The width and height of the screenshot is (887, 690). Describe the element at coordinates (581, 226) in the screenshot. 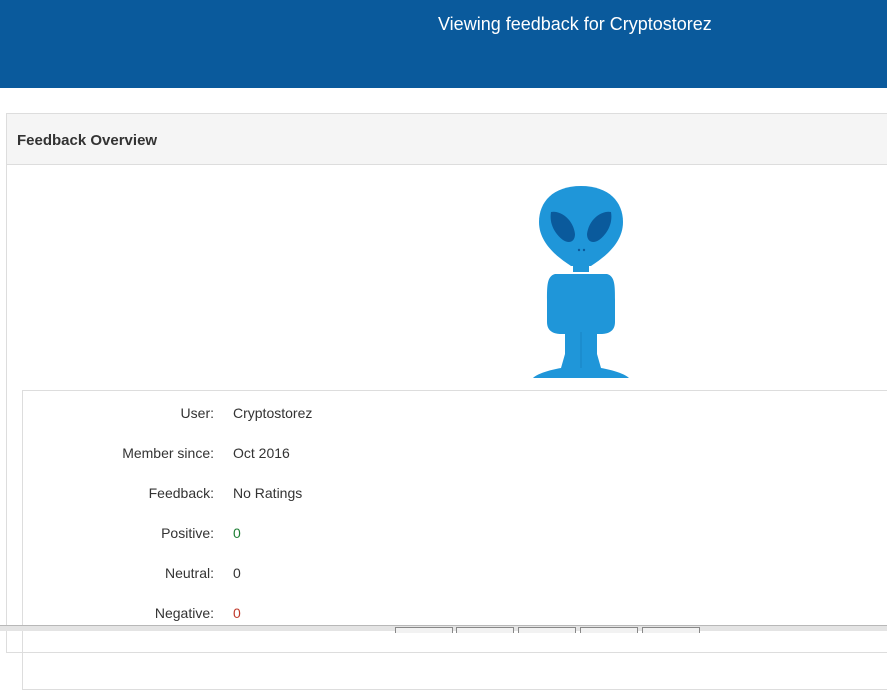

I see `alien-head` at that location.